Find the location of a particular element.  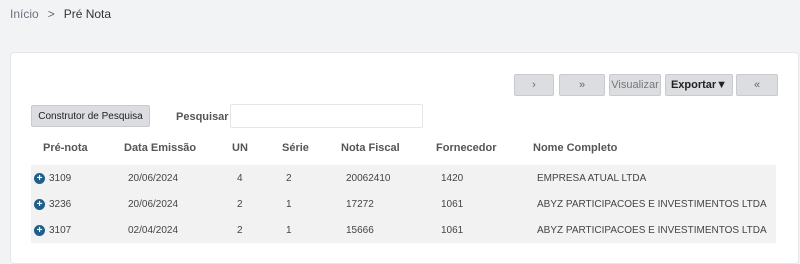

cell-data-emissao: 02/04/2024 is located at coordinates (153, 230).